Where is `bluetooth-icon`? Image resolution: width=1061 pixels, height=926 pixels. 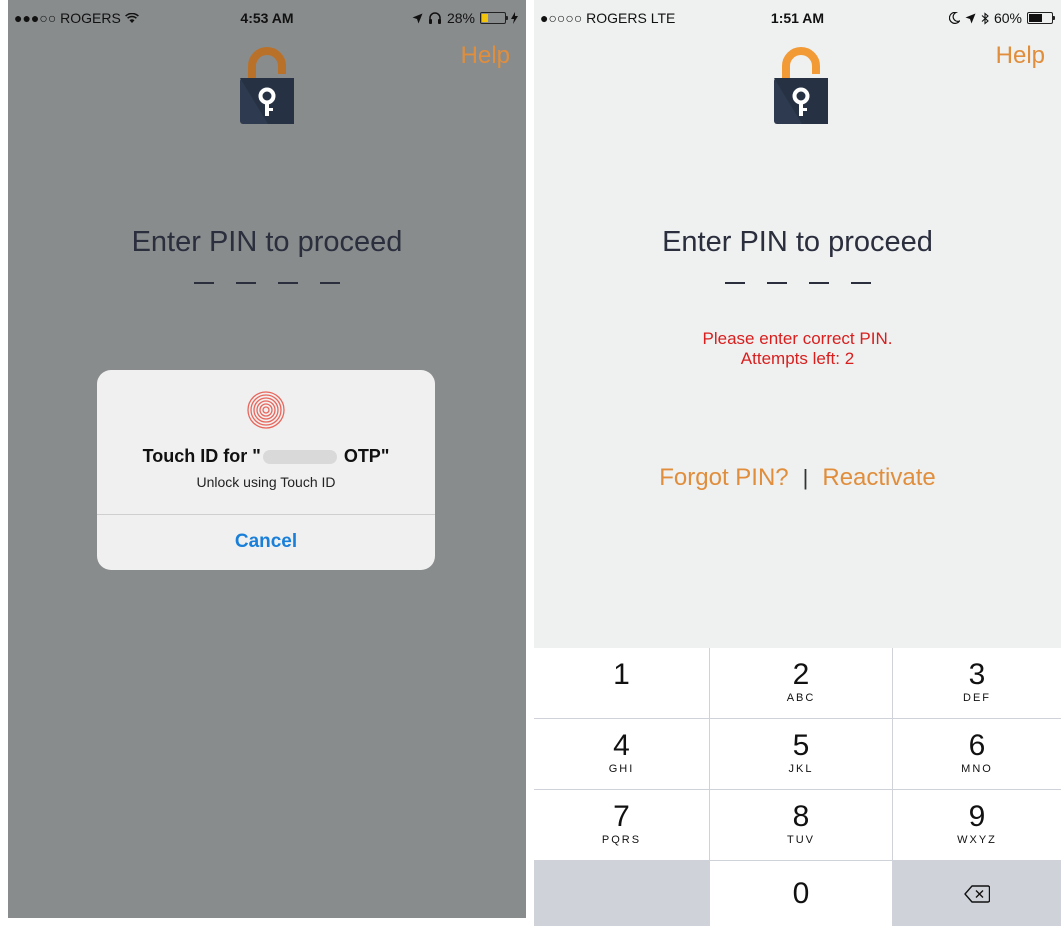
bluetooth-icon is located at coordinates (985, 18).